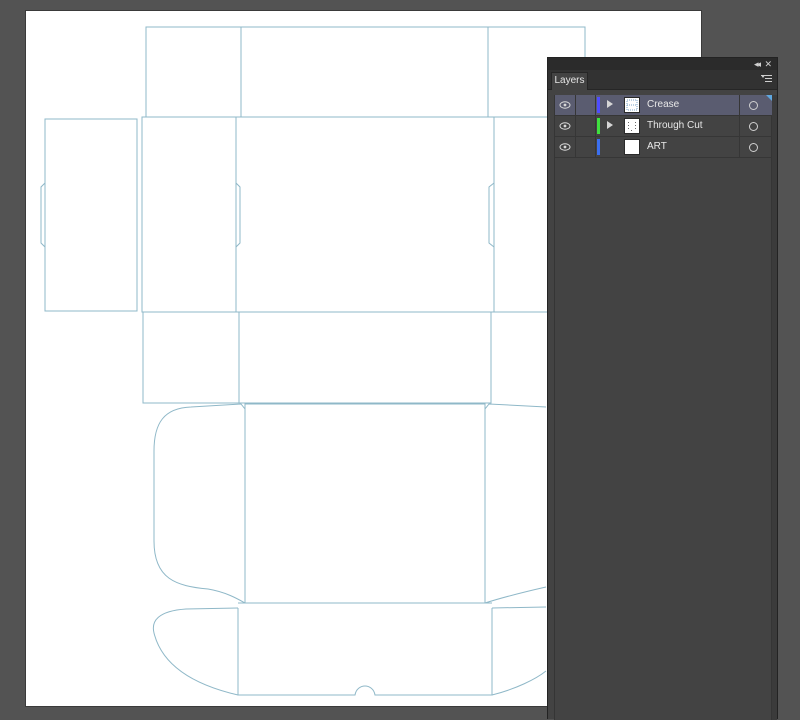 This screenshot has width=800, height=720. What do you see at coordinates (365, 652) in the screenshot?
I see `dieline-bottom-flap` at bounding box center [365, 652].